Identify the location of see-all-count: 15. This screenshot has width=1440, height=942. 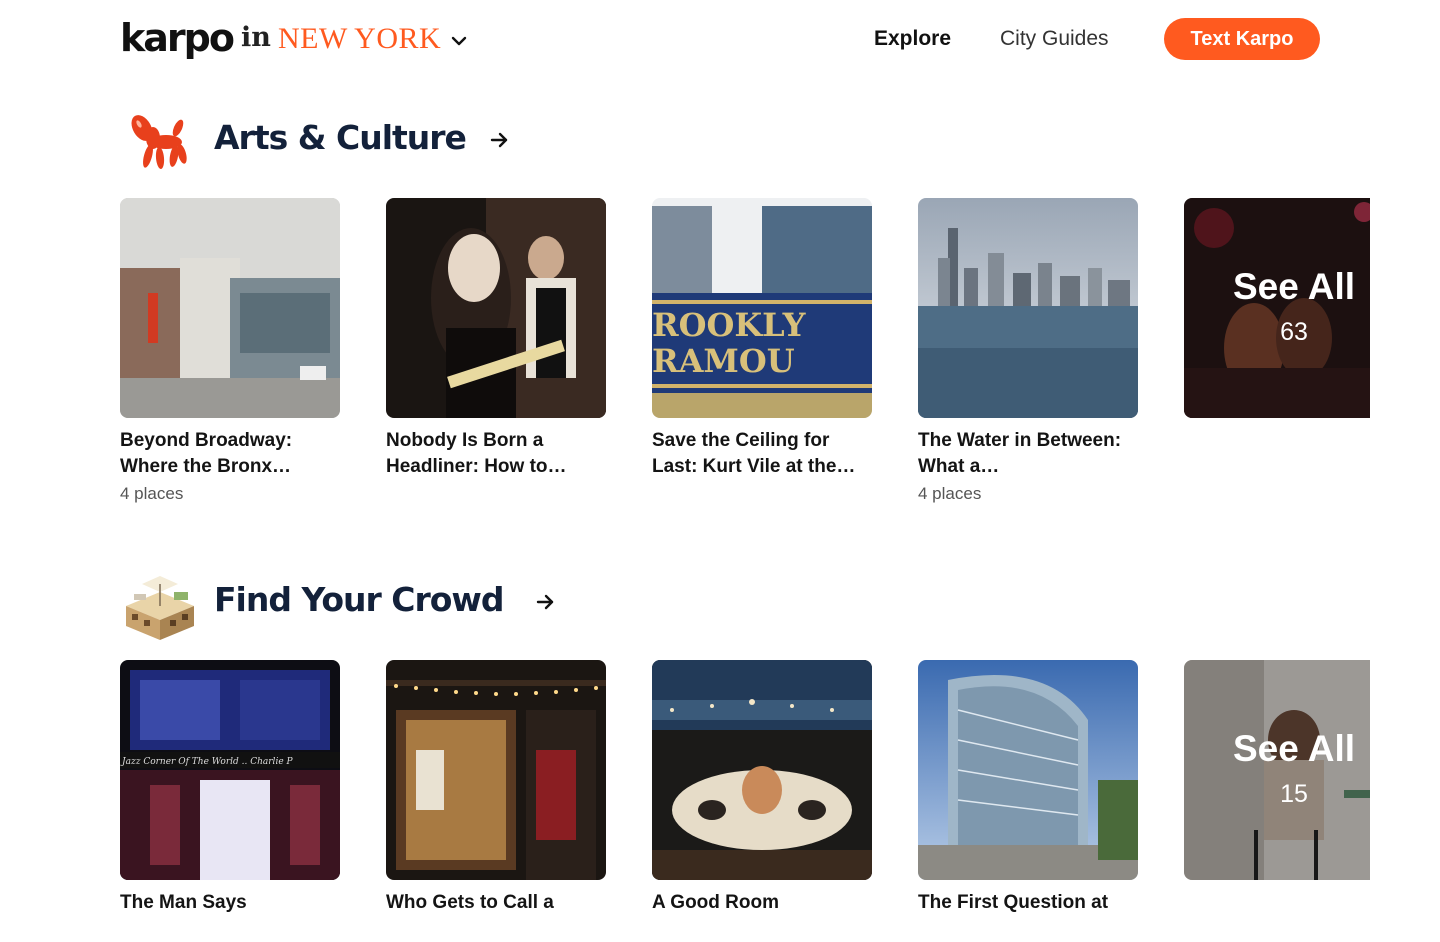
(1294, 794).